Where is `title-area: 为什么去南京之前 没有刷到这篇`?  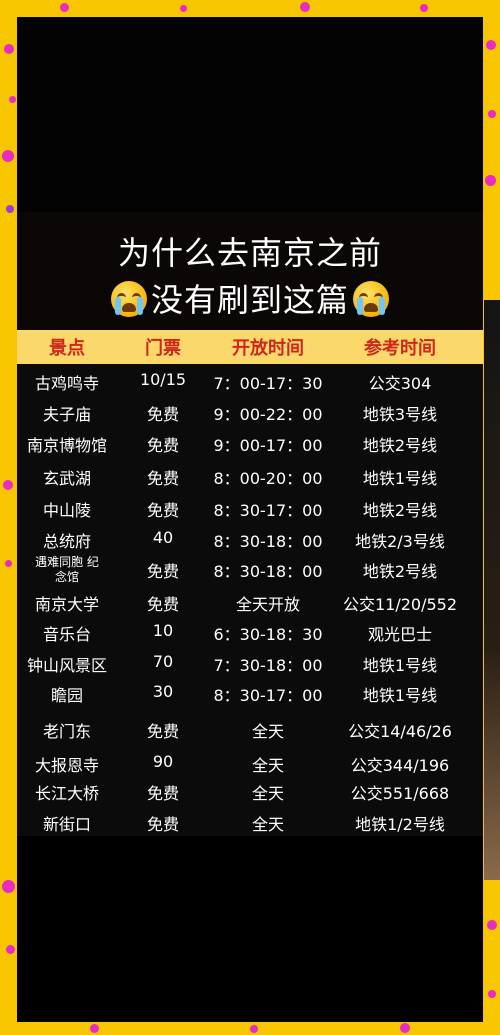 title-area: 为什么去南京之前 没有刷到这篇 is located at coordinates (250, 271).